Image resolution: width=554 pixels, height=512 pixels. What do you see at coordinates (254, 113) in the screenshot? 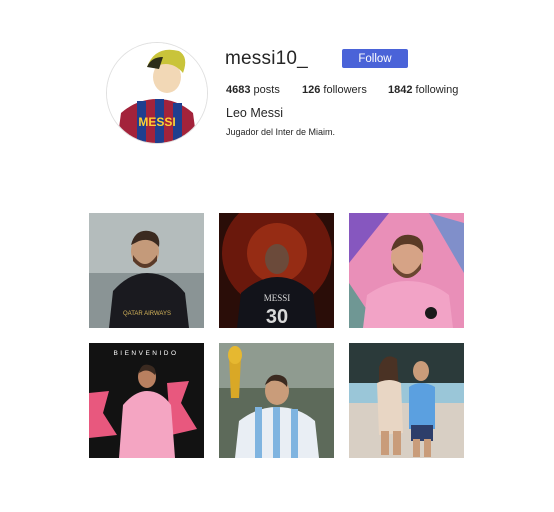
I see `profile-full-name: Leo Messi` at bounding box center [254, 113].